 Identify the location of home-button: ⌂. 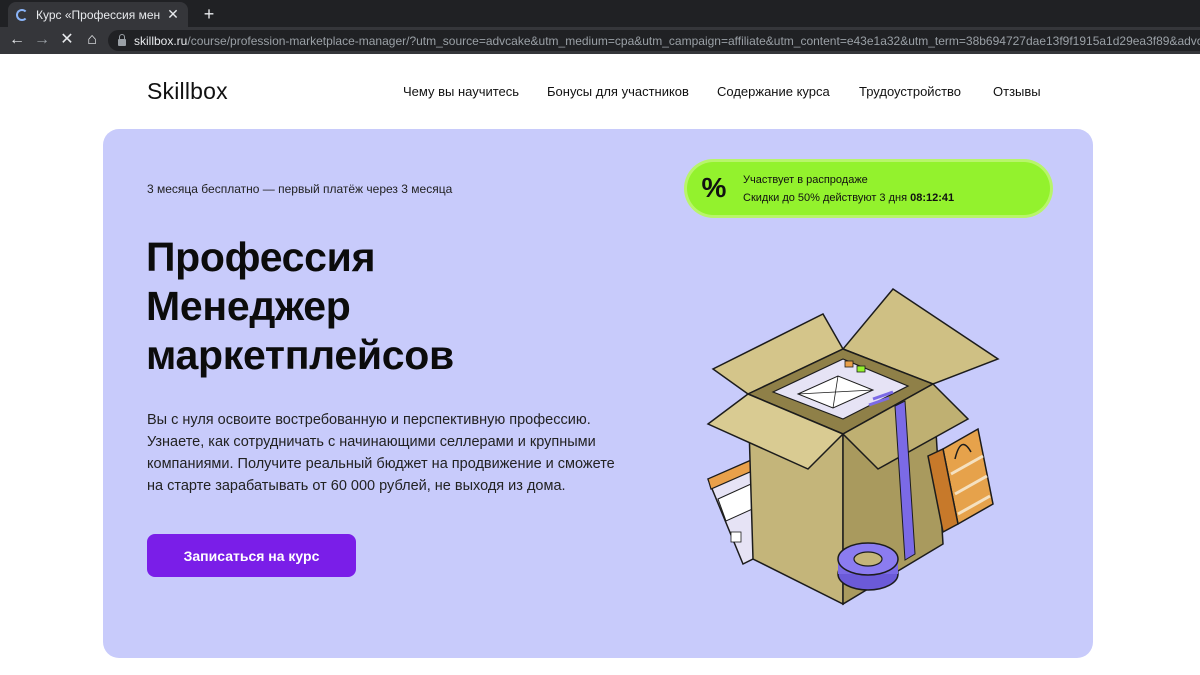
(92, 40).